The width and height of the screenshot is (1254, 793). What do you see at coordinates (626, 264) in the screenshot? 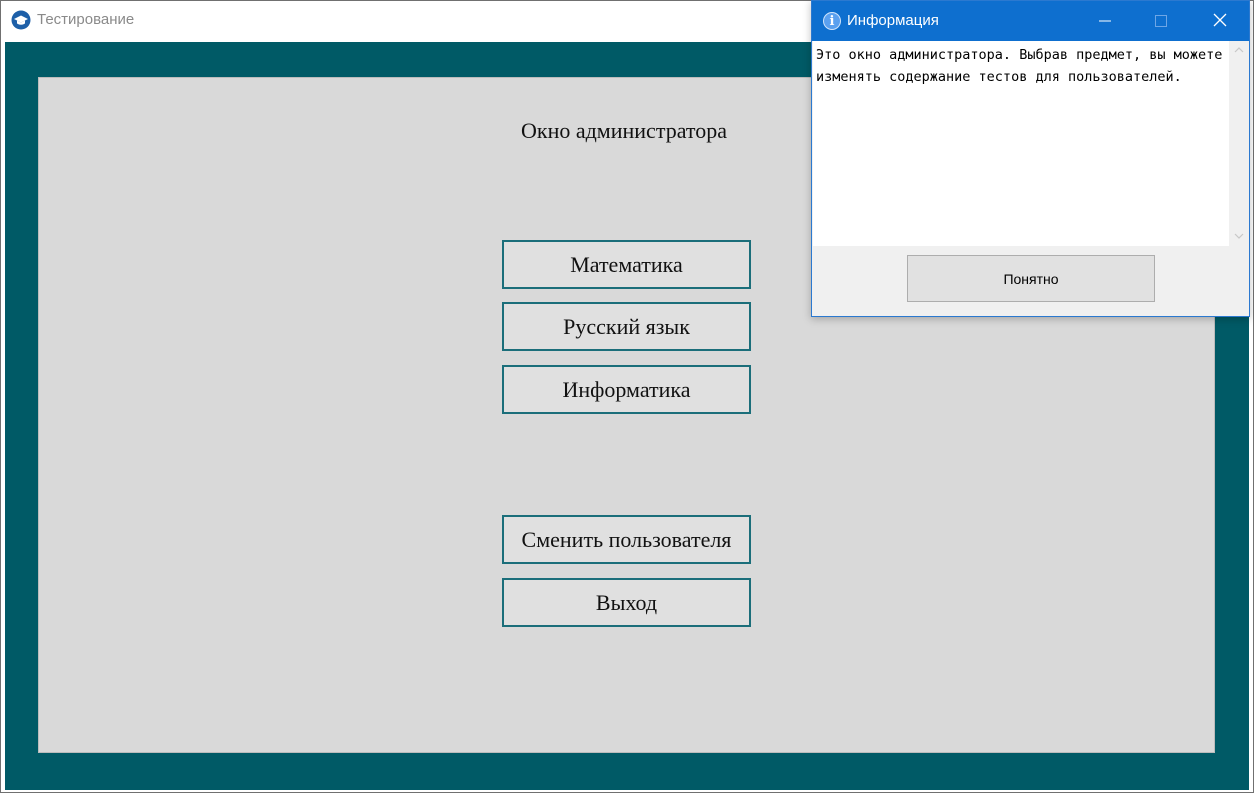
I see `subject-button-math: Математика` at bounding box center [626, 264].